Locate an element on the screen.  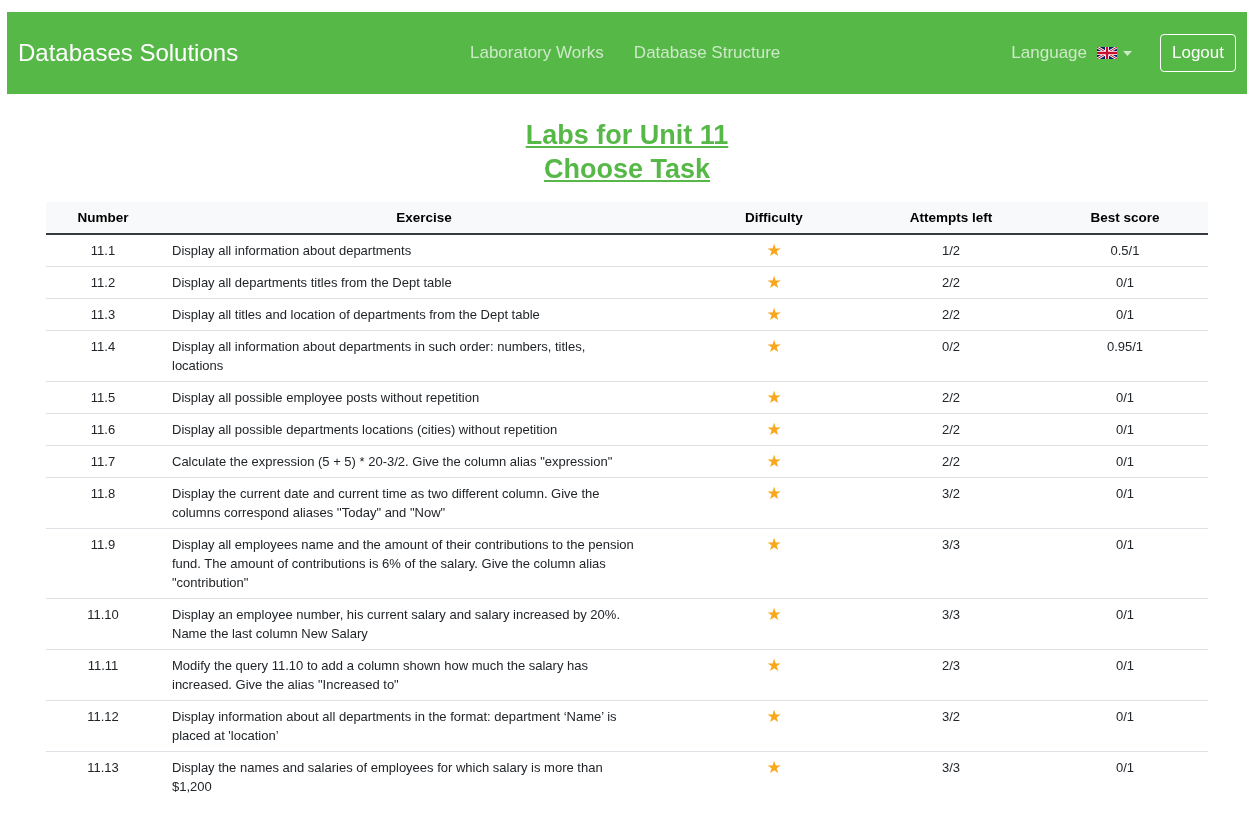
table-cell: 1/2 is located at coordinates (951, 250).